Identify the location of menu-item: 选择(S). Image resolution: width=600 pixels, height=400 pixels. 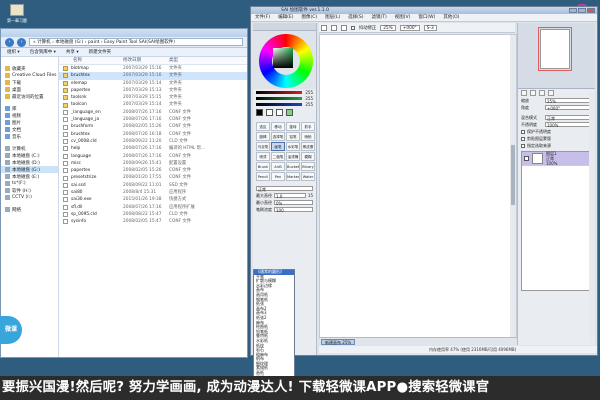
(355, 17).